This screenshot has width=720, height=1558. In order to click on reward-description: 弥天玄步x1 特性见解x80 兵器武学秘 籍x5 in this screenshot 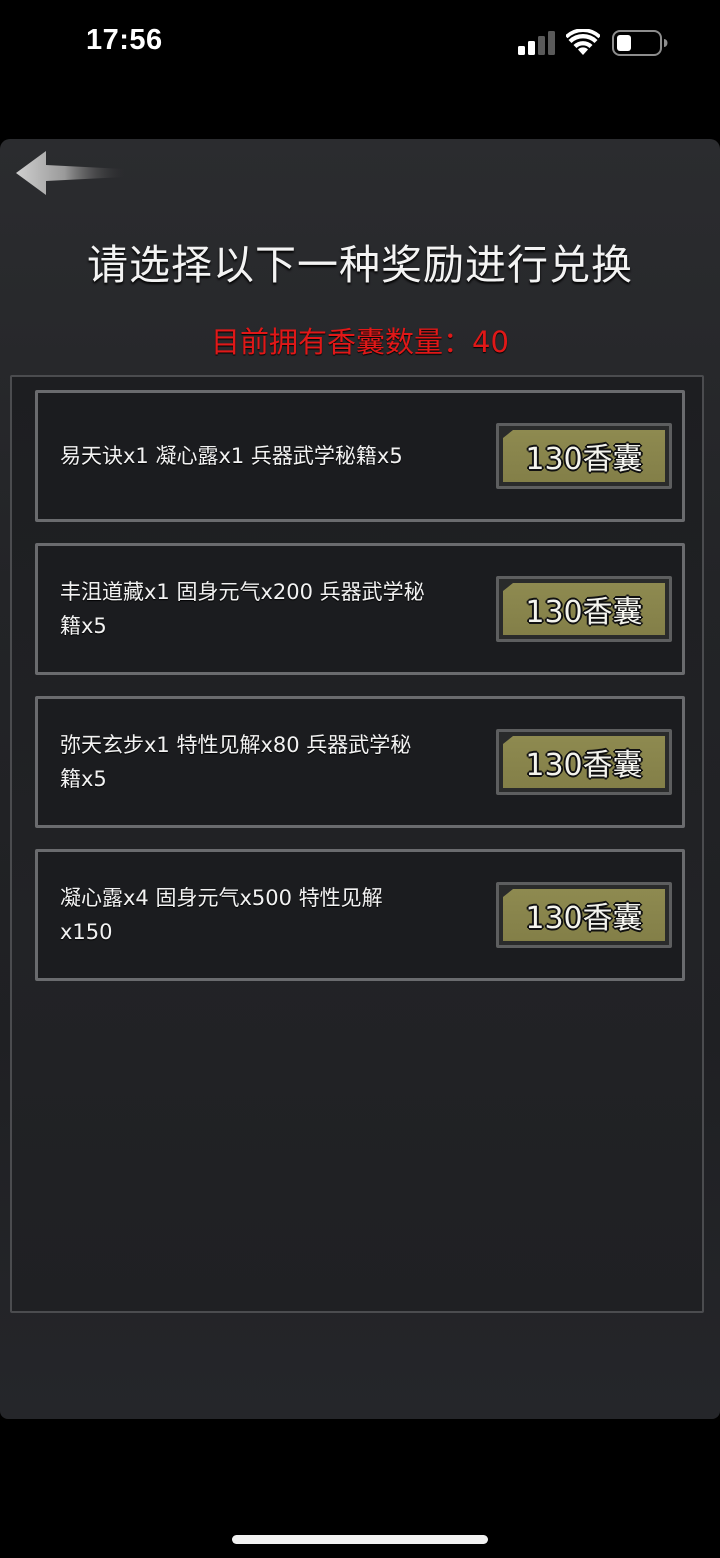, I will do `click(270, 762)`.